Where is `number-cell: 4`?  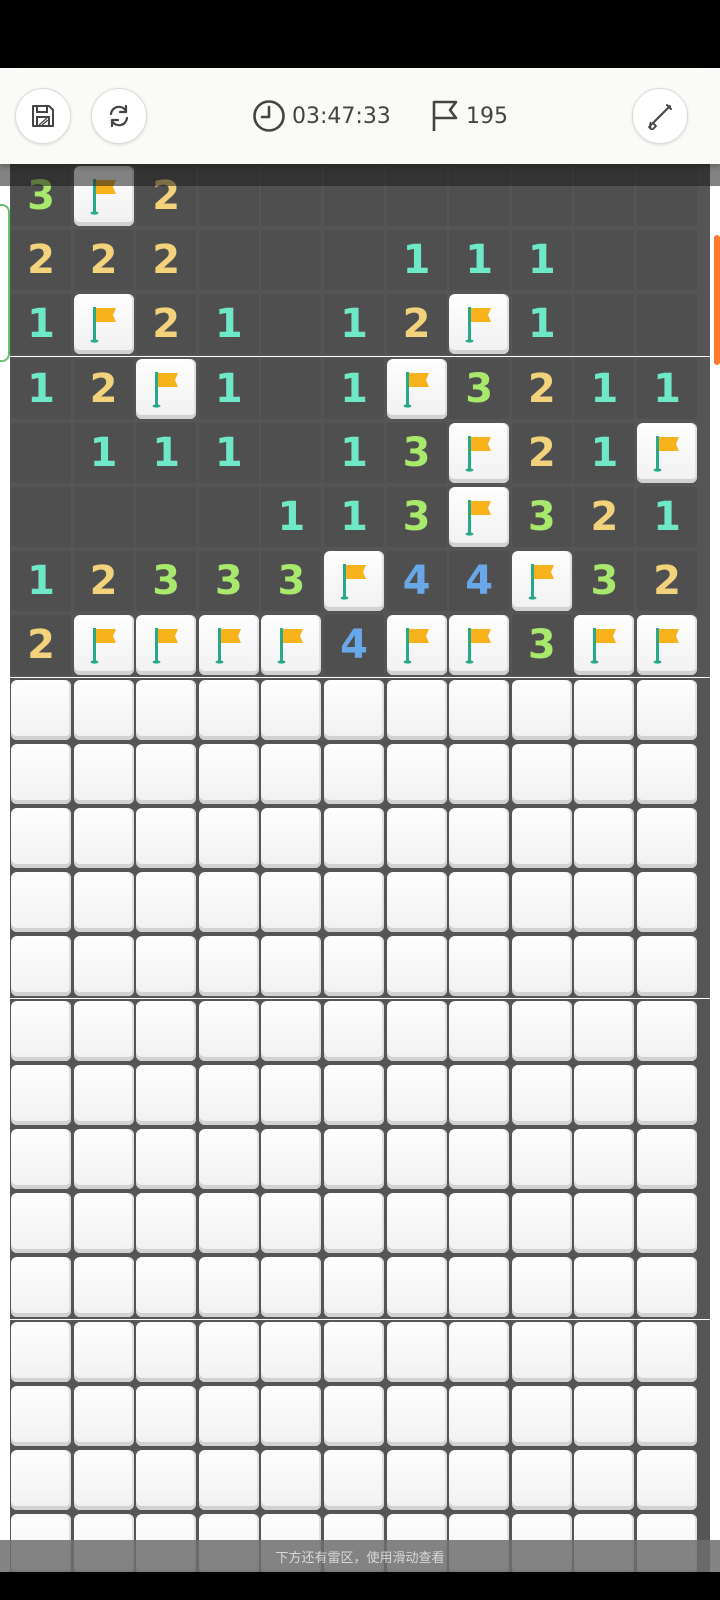 number-cell: 4 is located at coordinates (354, 645).